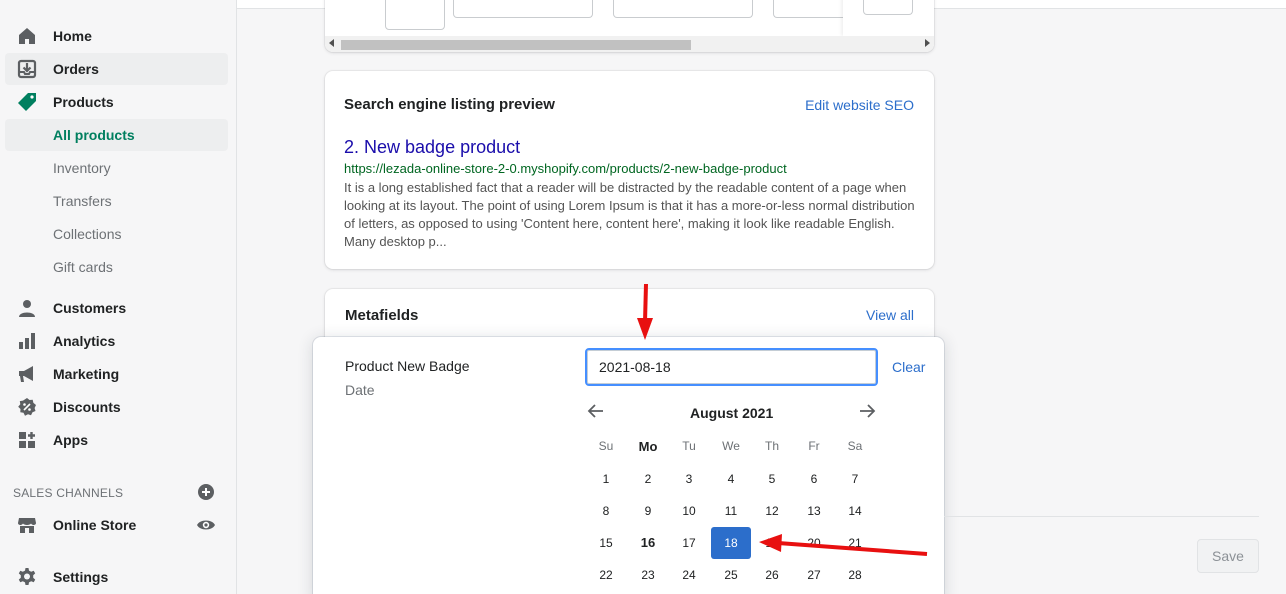 Image resolution: width=1286 pixels, height=594 pixels. What do you see at coordinates (888, 18) in the screenshot?
I see `sticky-column` at bounding box center [888, 18].